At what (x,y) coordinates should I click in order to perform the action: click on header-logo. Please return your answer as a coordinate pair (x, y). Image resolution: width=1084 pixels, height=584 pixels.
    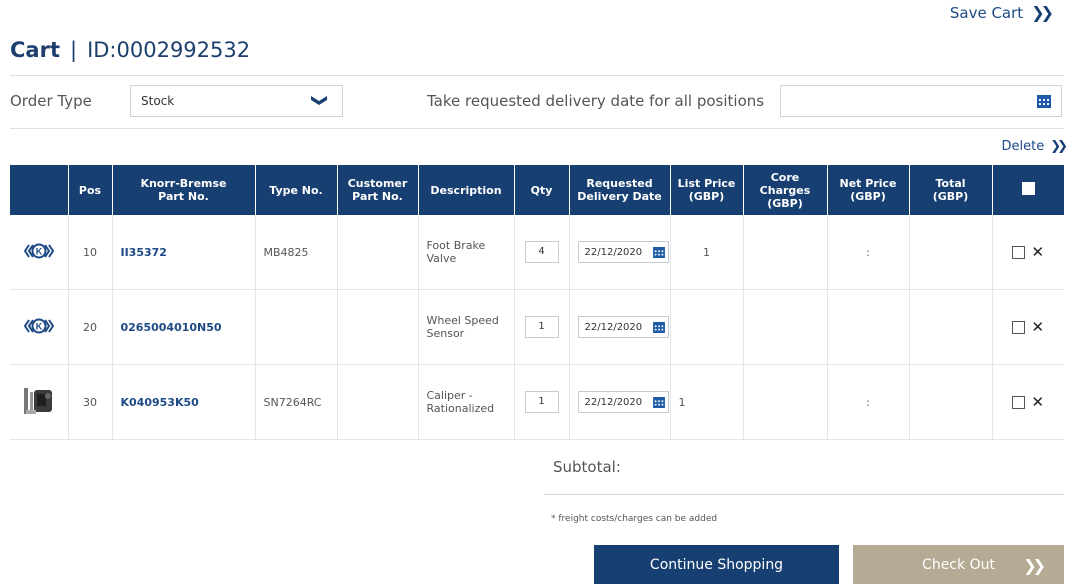
    Looking at the image, I should click on (39, 190).